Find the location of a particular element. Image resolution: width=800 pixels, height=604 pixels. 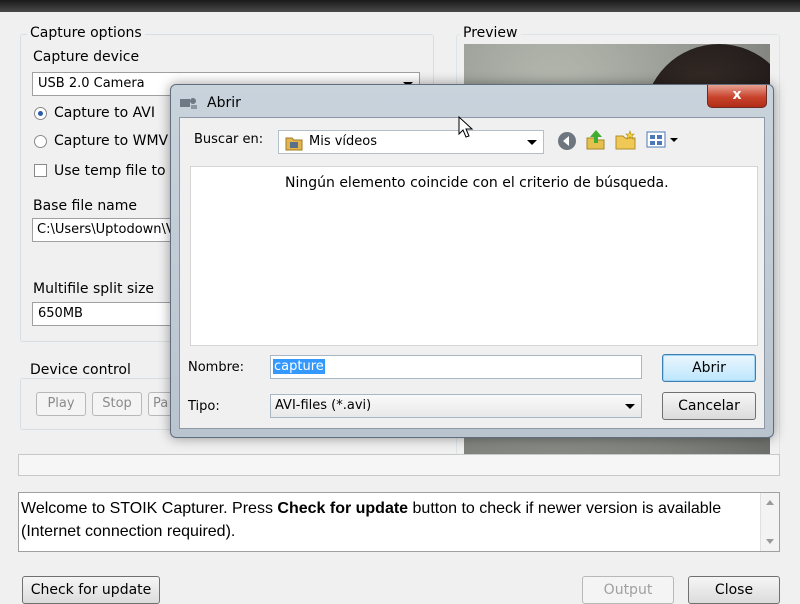

scroll-arrows-icon is located at coordinates (770, 522).